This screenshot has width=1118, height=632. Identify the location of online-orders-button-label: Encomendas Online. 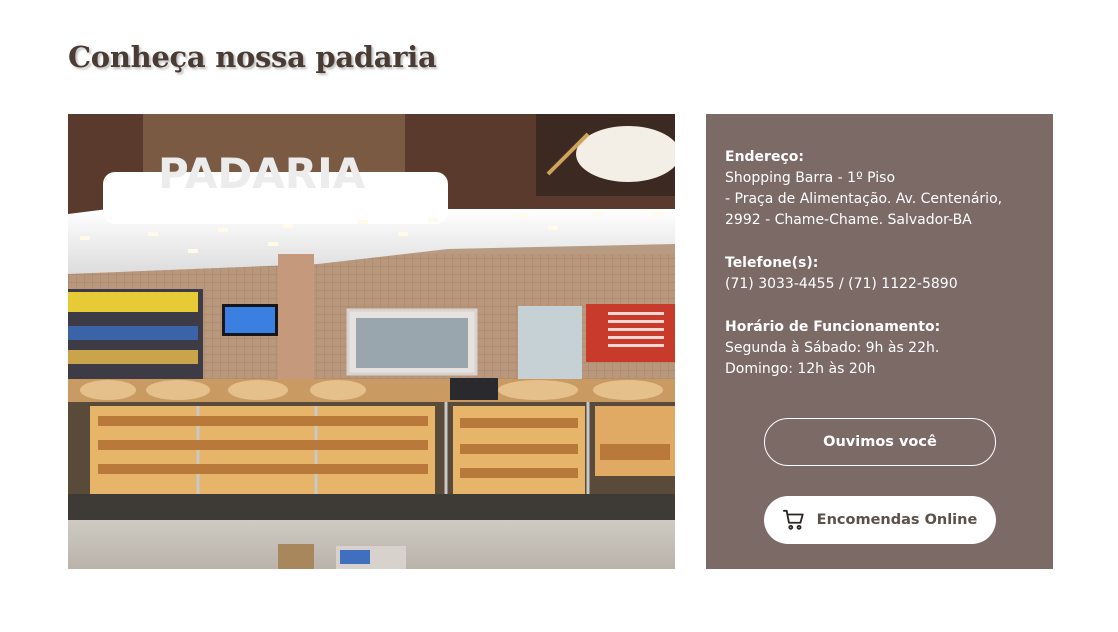
(897, 520).